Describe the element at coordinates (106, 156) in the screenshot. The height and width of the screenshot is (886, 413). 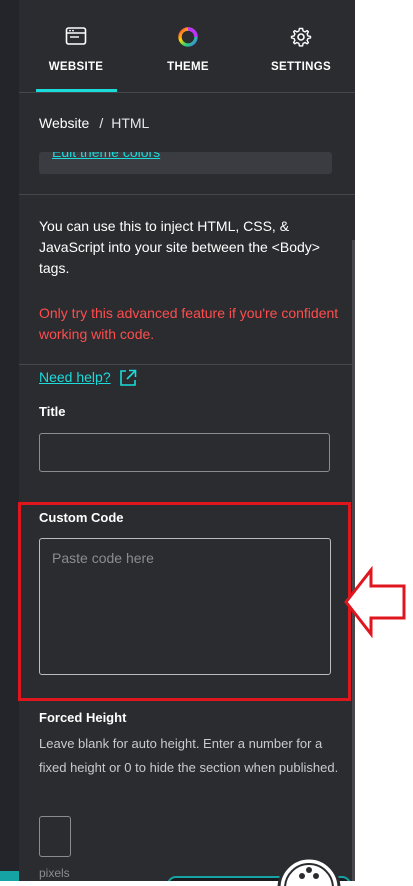
I see `edit-theme-colors-link: Edit theme colors` at that location.